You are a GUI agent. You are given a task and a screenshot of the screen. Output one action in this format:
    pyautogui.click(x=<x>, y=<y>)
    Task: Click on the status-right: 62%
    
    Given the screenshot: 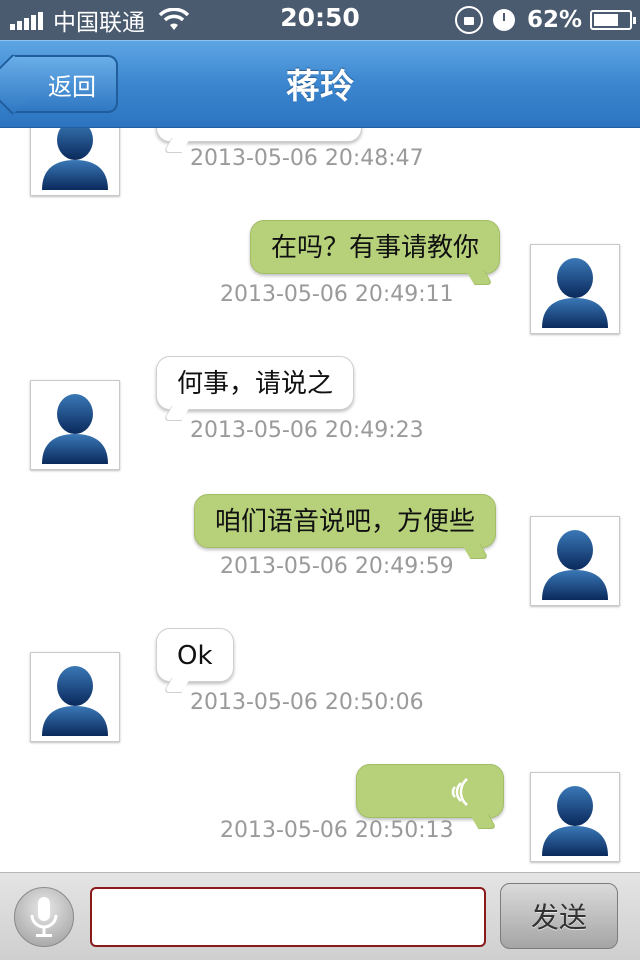 What is the action you would take?
    pyautogui.click(x=545, y=20)
    